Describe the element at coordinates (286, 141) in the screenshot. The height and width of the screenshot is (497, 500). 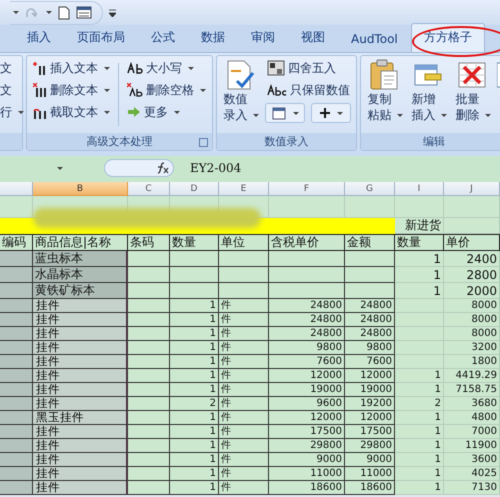
I see `group-label: 数值录入` at that location.